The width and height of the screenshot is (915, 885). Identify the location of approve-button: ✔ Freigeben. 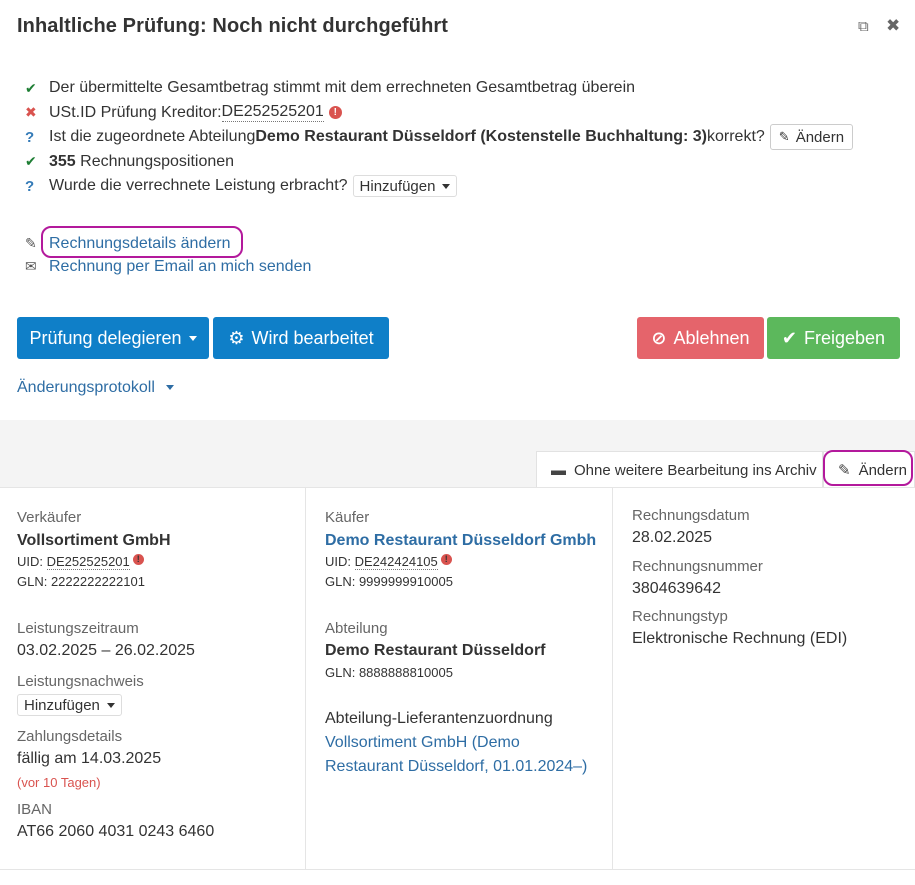
(833, 338).